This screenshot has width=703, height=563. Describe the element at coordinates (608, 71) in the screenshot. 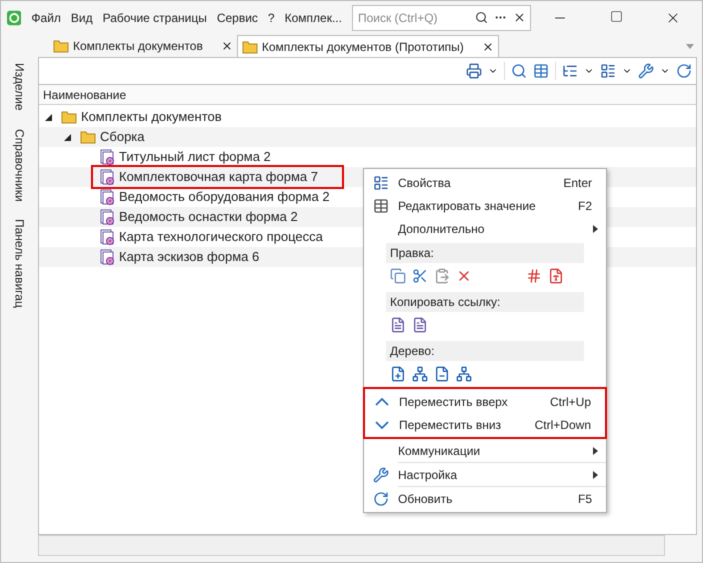

I see `layout-icon` at that location.